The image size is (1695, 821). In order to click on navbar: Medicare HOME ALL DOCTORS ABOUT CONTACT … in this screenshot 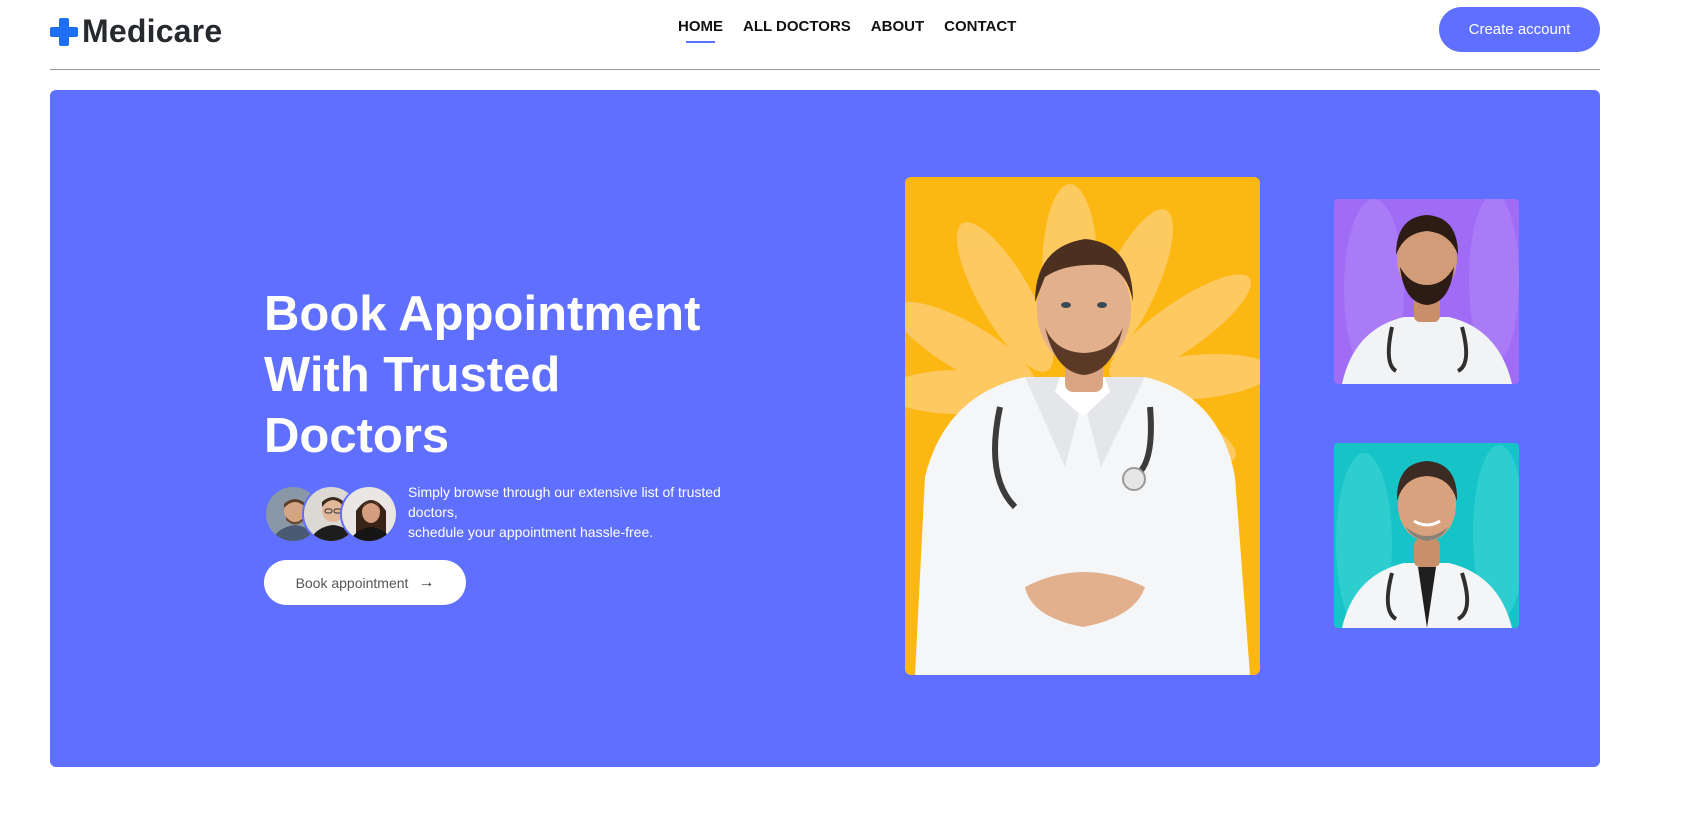, I will do `click(825, 35)`.